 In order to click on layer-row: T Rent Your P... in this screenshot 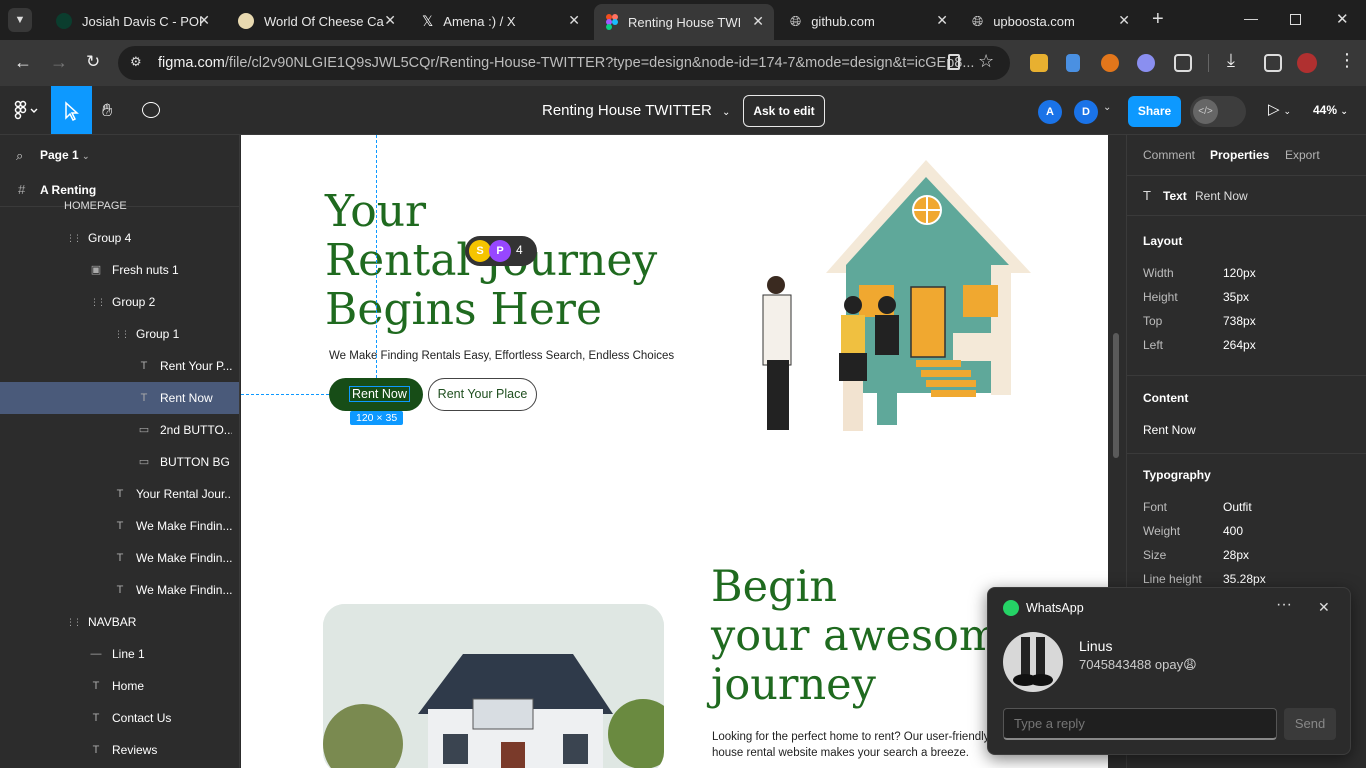, I will do `click(119, 366)`.